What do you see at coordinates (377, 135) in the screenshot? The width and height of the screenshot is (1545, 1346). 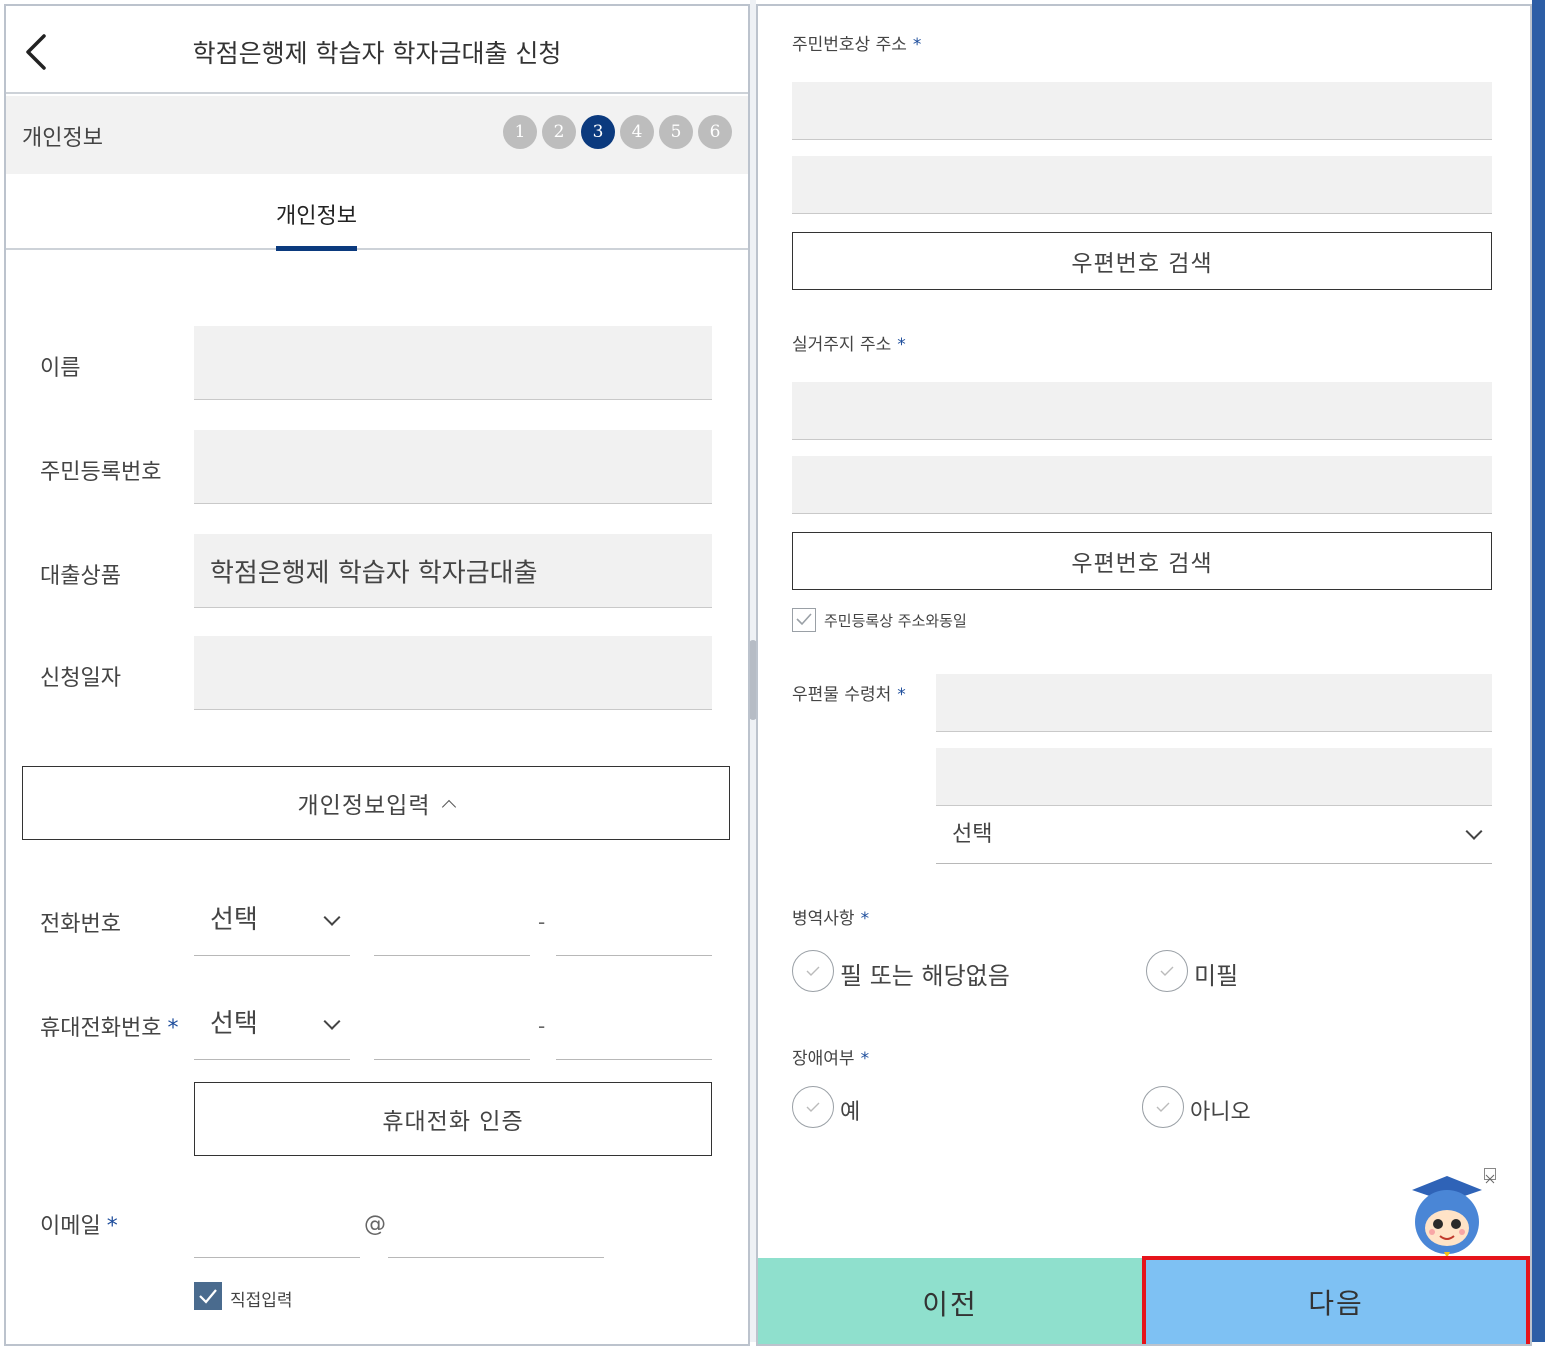 I see `step-progress-bar: 개인정보 1 2 3 4 5 6` at bounding box center [377, 135].